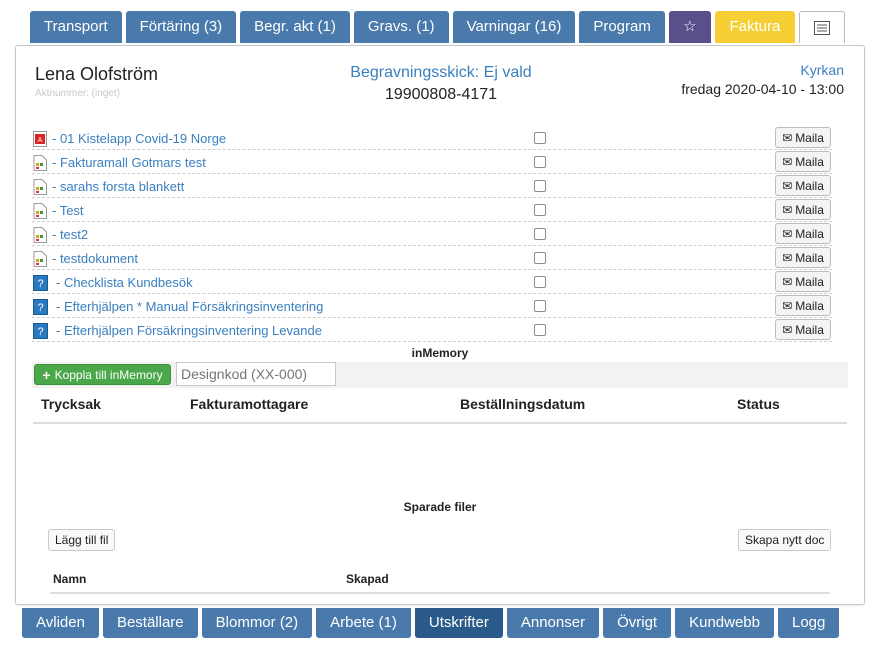 The height and width of the screenshot is (652, 896). I want to click on document-link: - sarahs forsta blankett, so click(118, 186).